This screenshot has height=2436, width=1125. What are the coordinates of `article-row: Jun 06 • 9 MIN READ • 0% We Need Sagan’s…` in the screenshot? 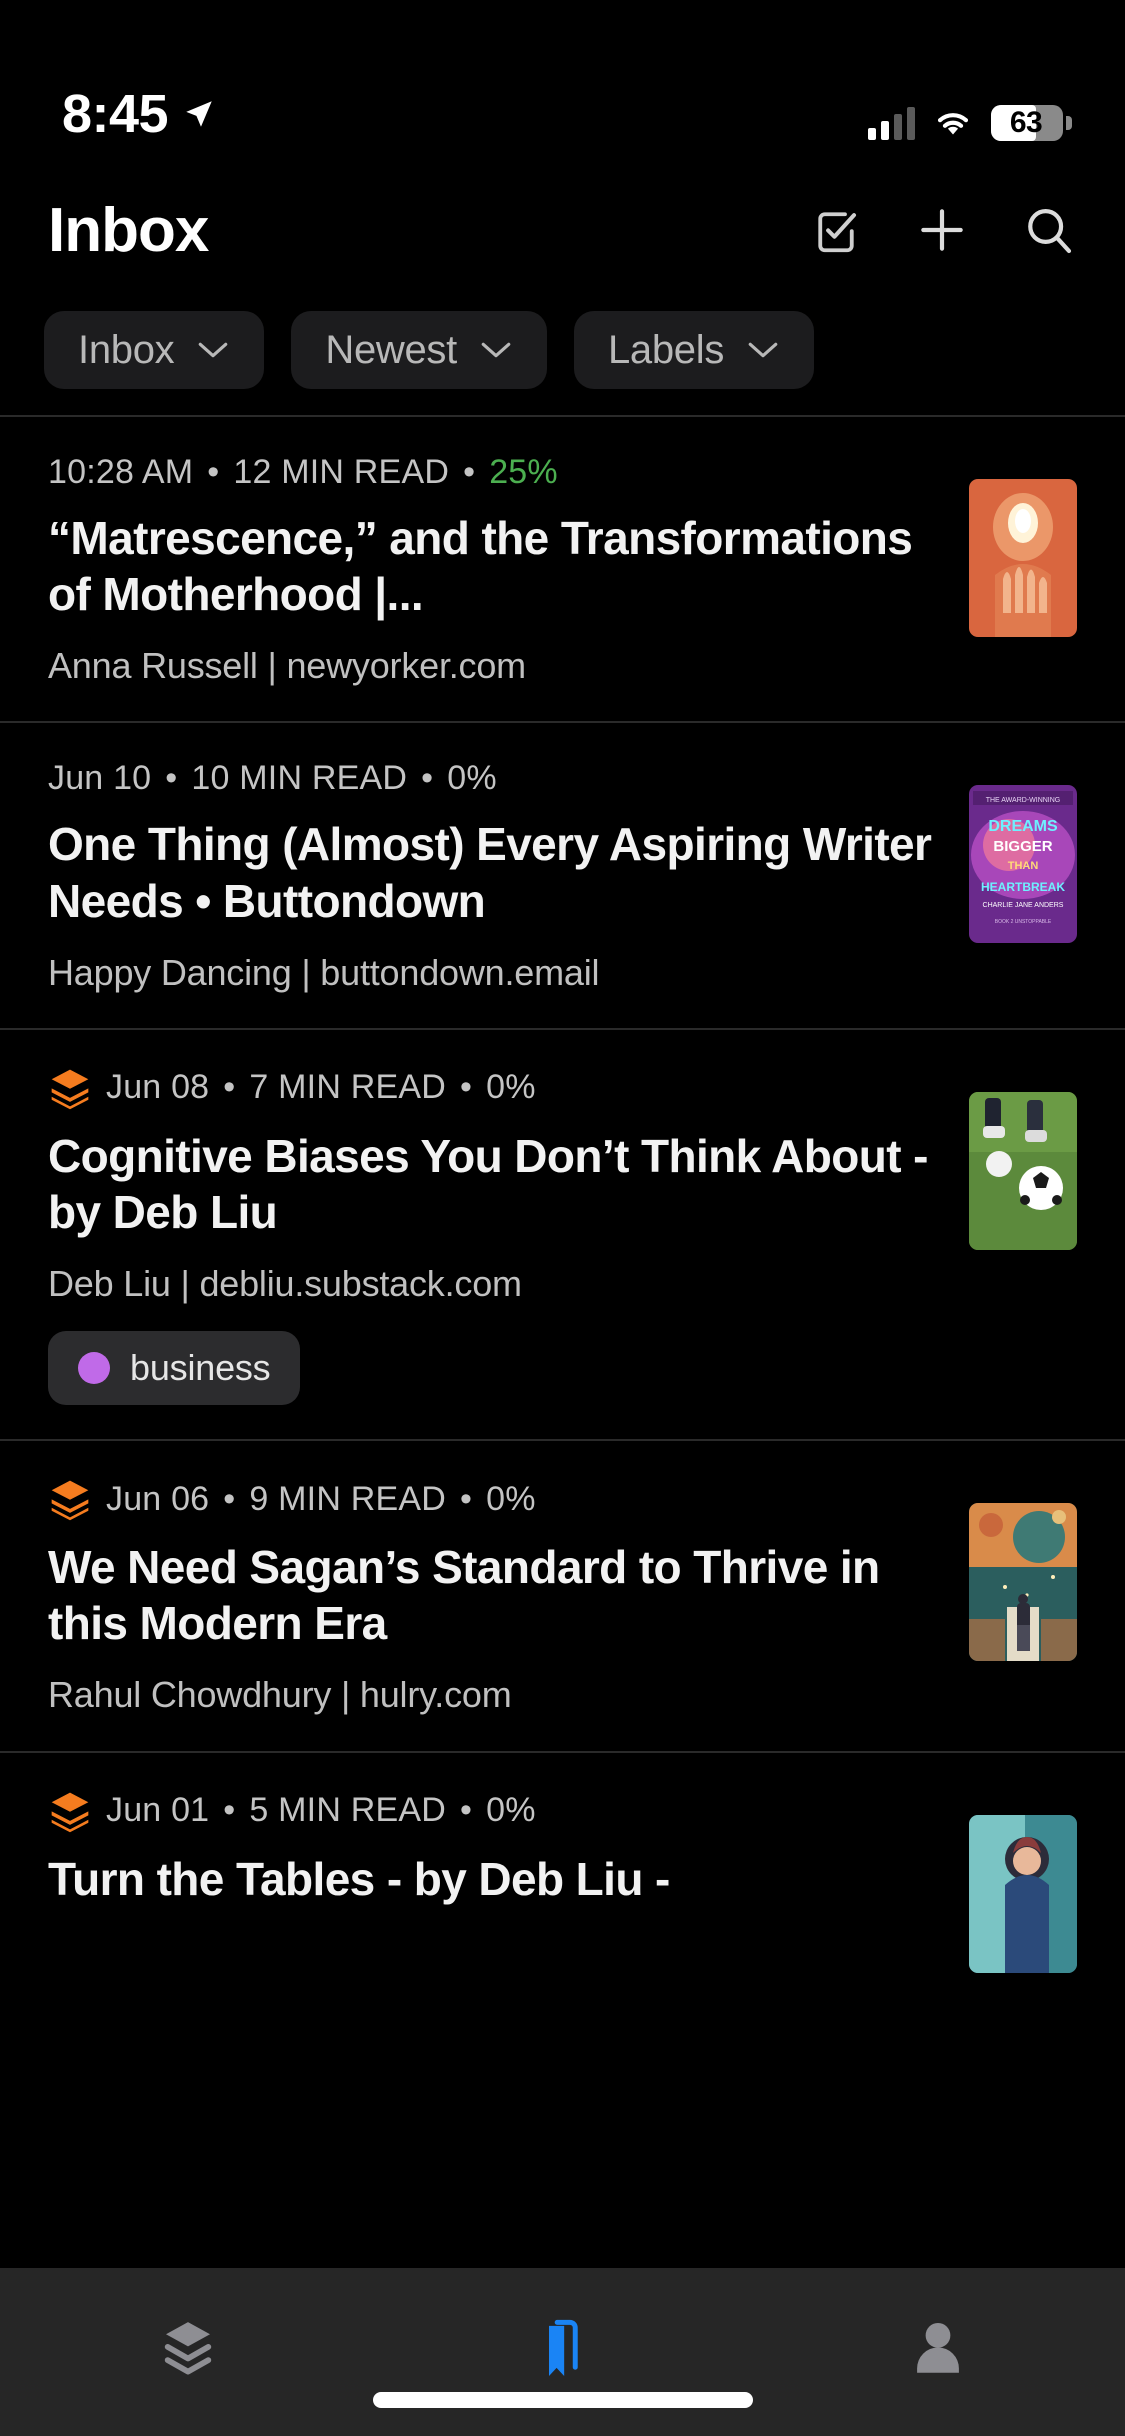 It's located at (562, 1594).